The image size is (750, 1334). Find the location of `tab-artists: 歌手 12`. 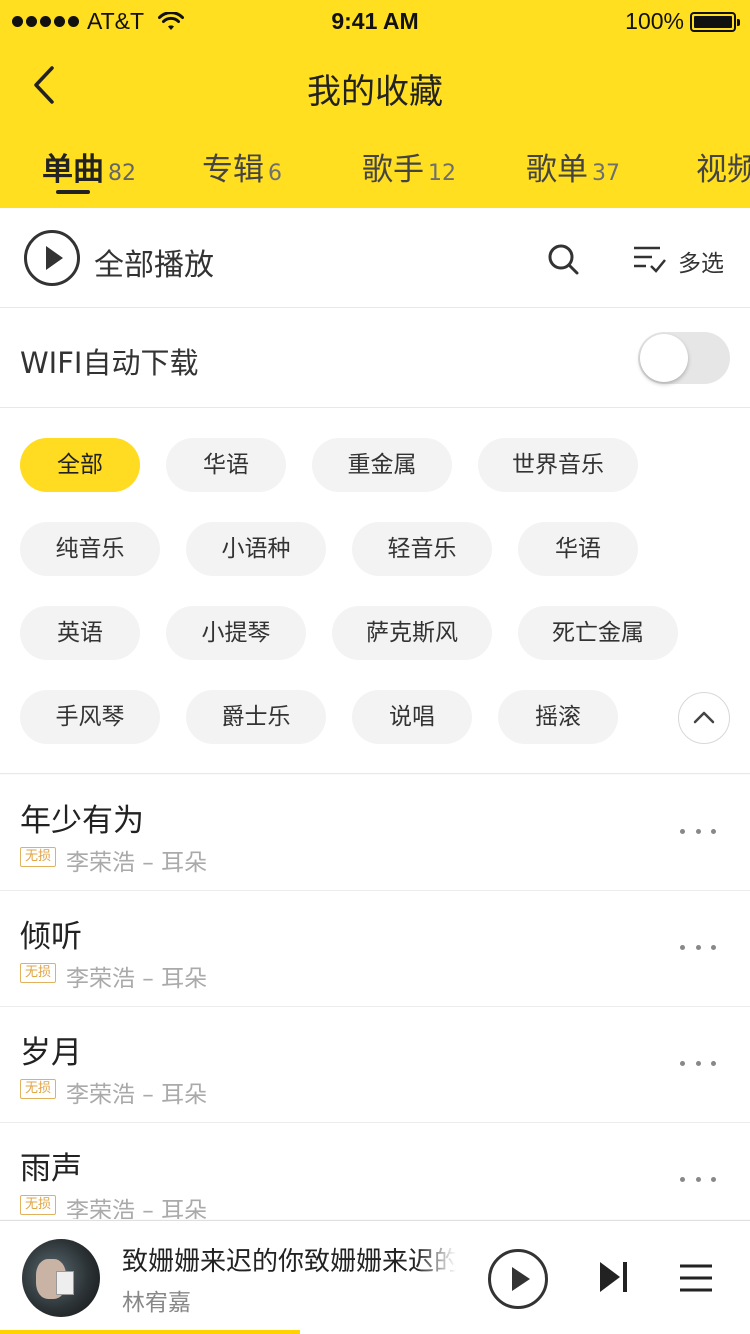

tab-artists: 歌手 12 is located at coordinates (409, 166).